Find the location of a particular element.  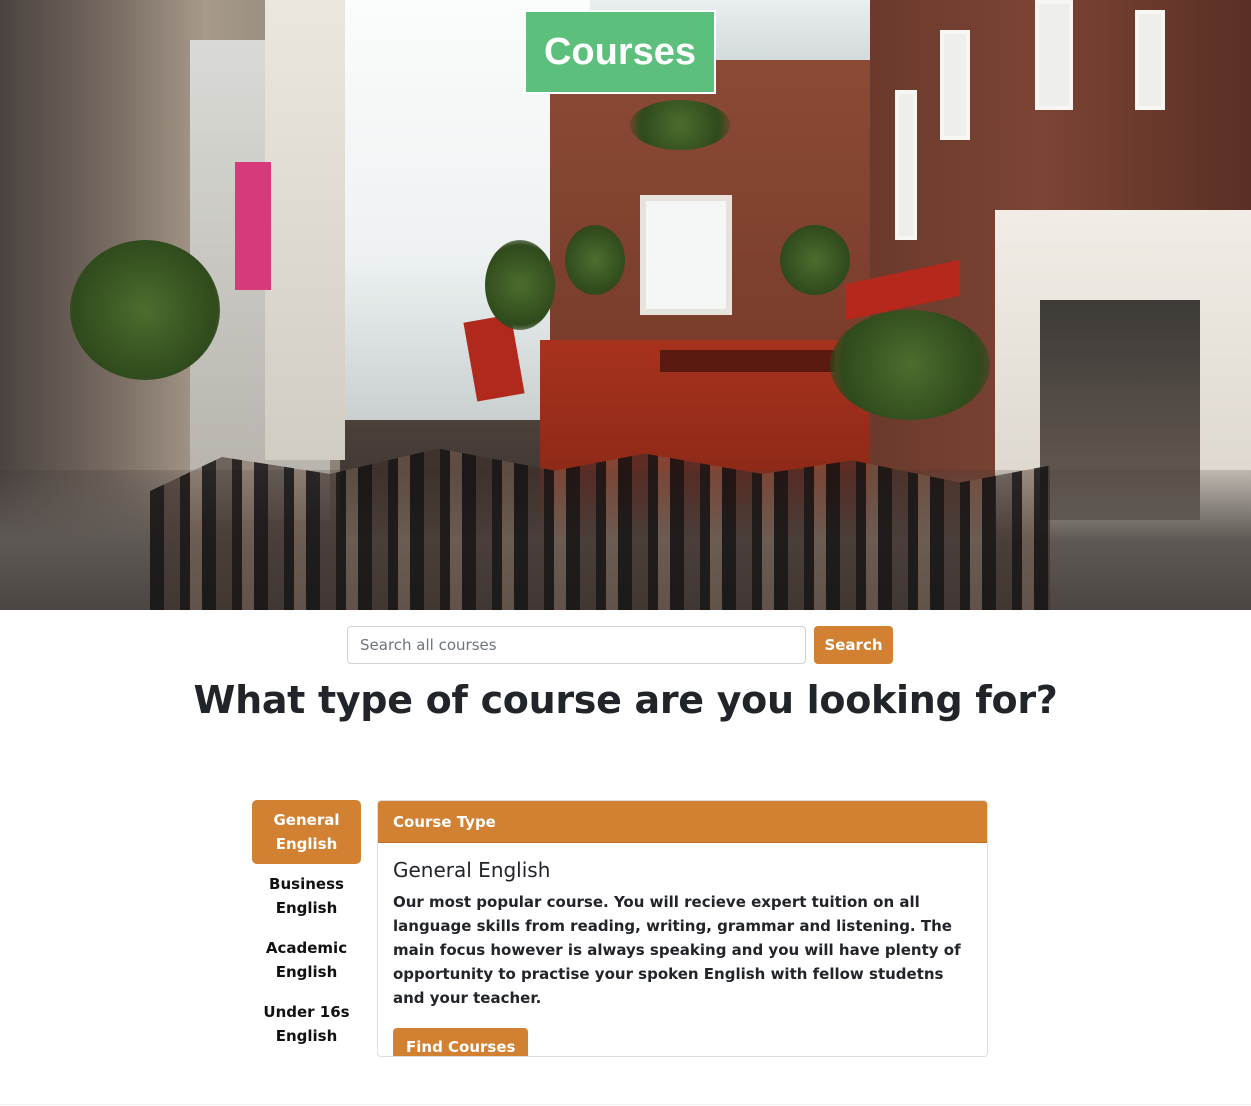

card-title: General English is located at coordinates (472, 870).